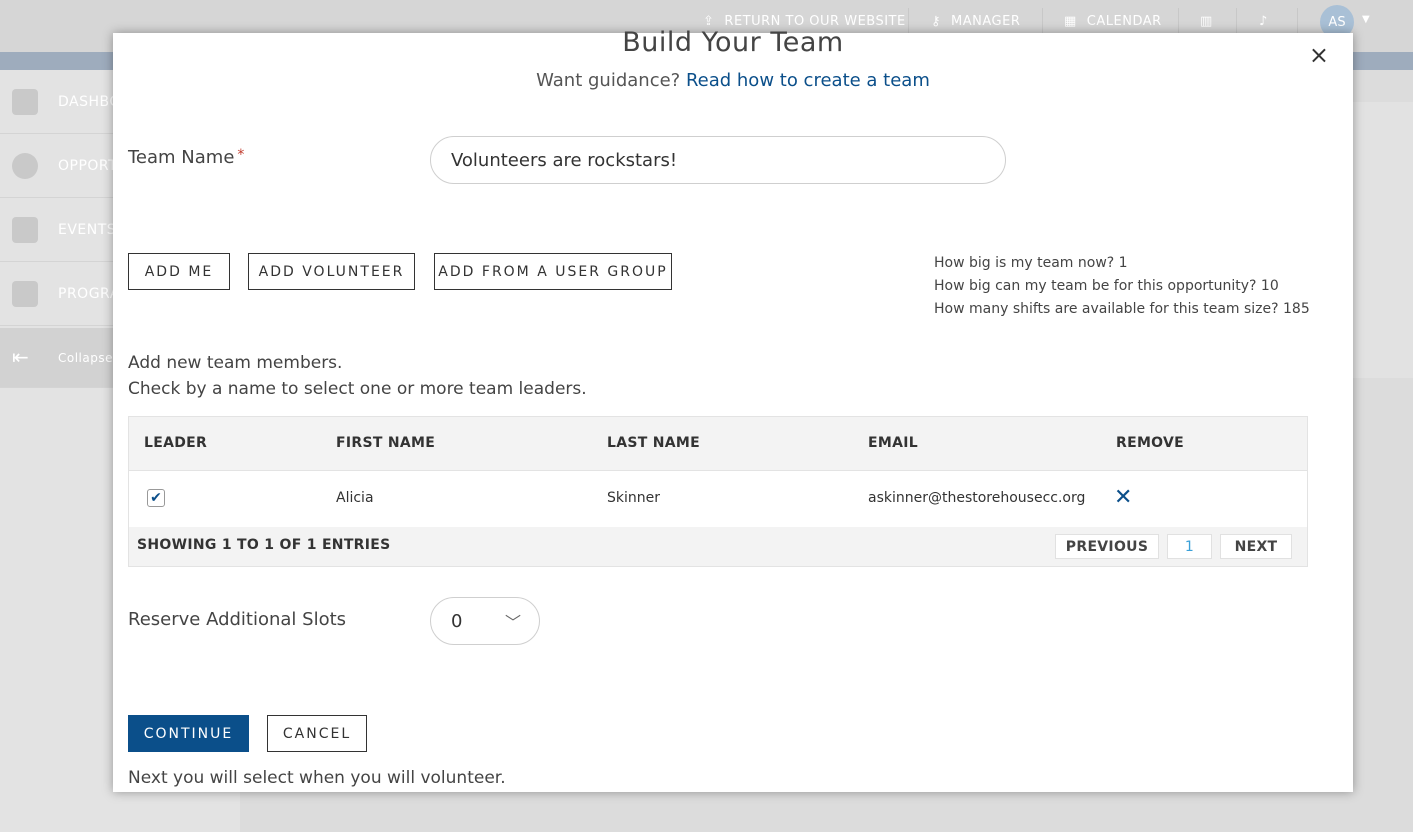  I want to click on add-volunteer-button: ADD VOLUNTEER, so click(331, 271).